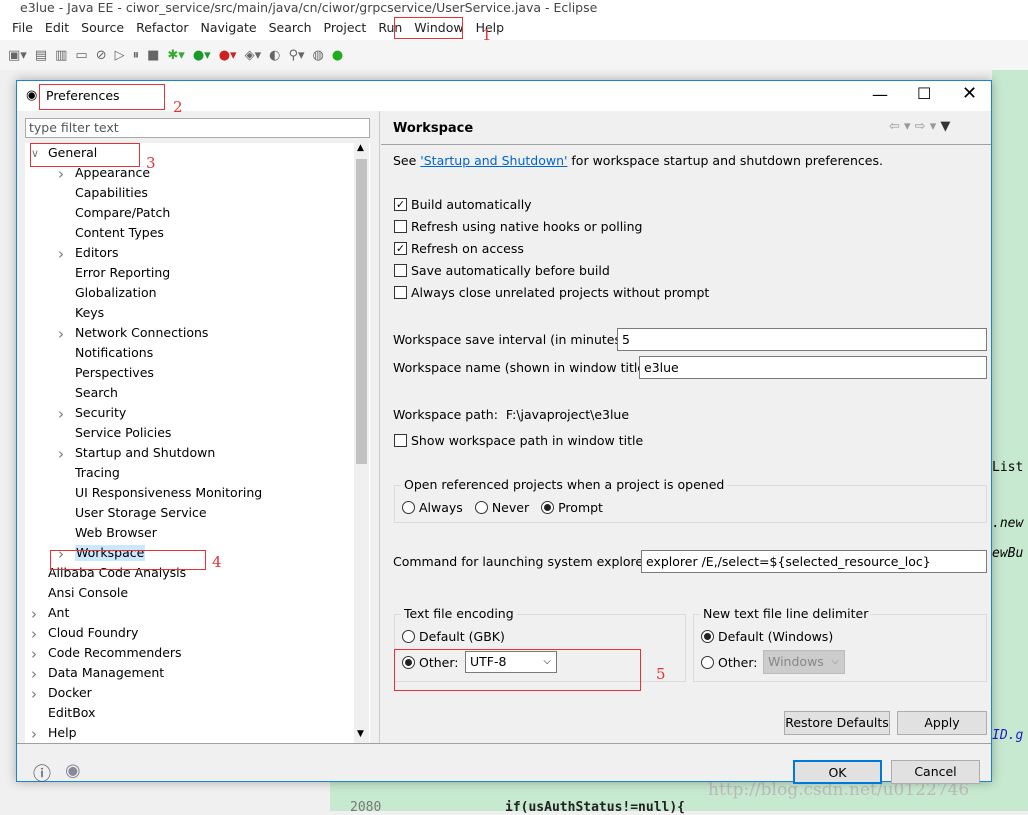 The height and width of the screenshot is (815, 1028). I want to click on tree-item: Tracing, so click(97, 473).